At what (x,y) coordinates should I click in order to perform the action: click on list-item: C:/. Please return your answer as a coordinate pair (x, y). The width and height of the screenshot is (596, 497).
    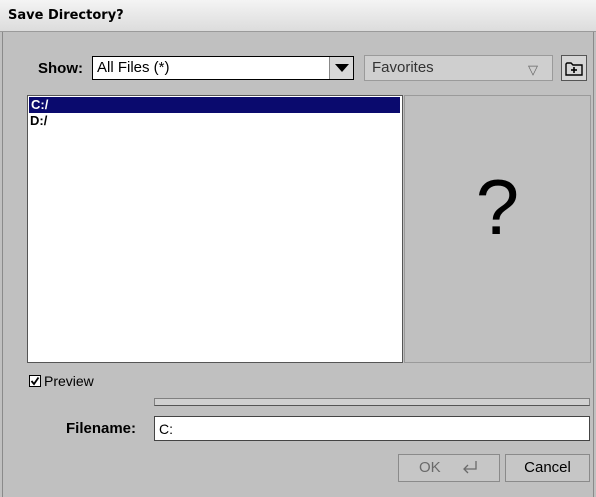
    Looking at the image, I should click on (214, 105).